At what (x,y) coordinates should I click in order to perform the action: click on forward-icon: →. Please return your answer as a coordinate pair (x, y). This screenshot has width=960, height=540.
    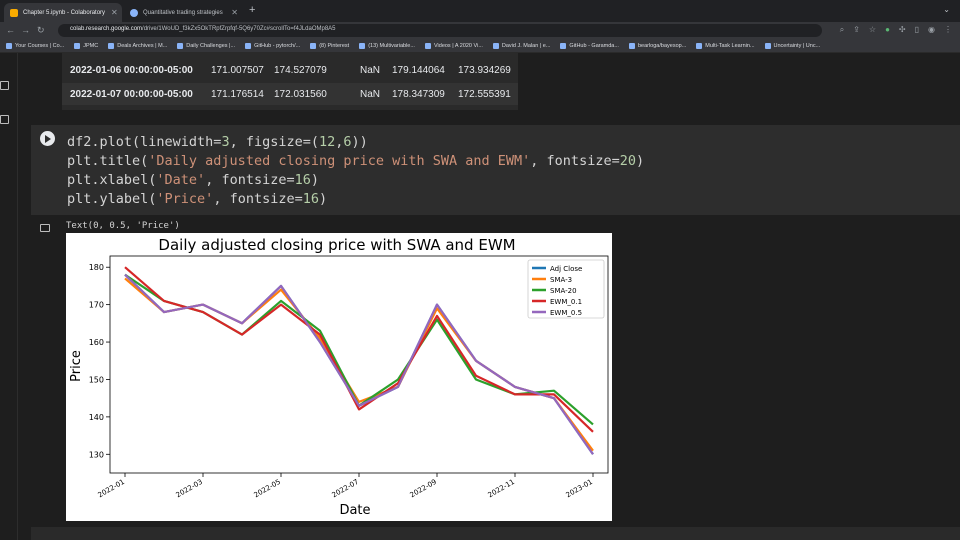
    Looking at the image, I should click on (25, 30).